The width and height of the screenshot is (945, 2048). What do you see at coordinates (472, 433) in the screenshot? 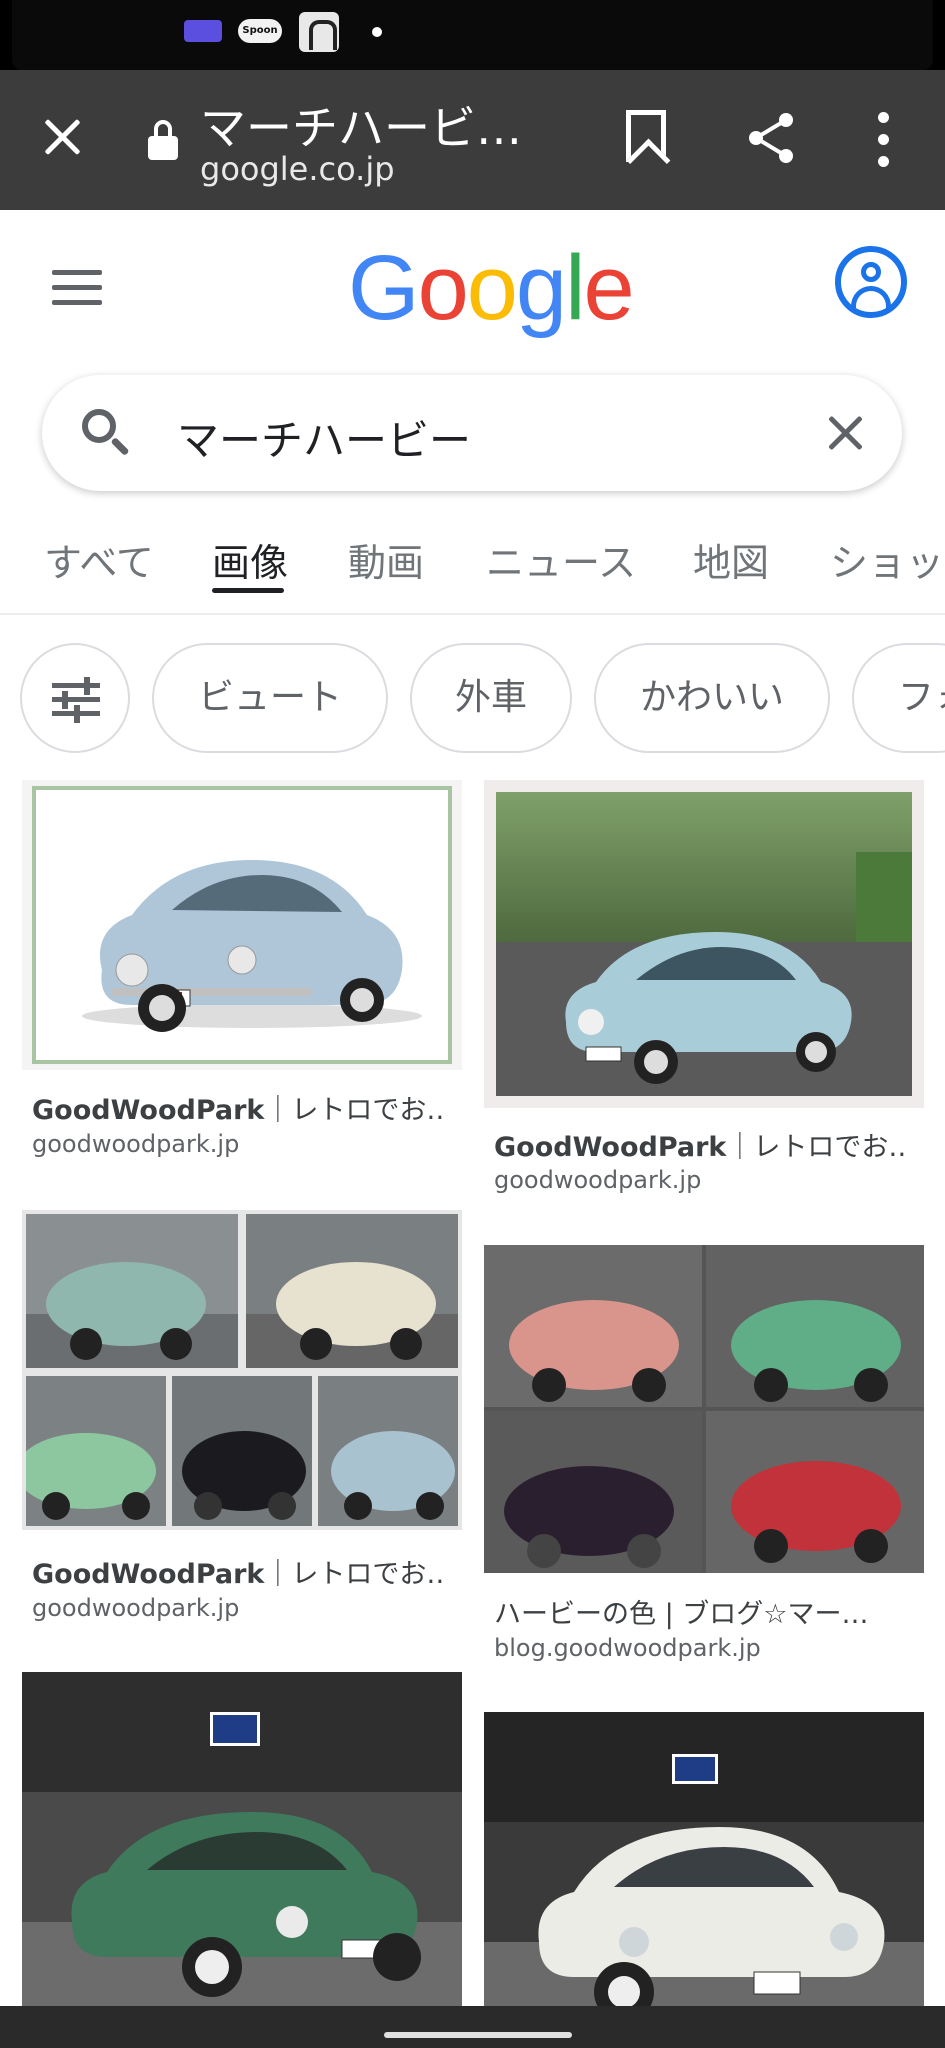
I see `search-box: マーチハービー` at bounding box center [472, 433].